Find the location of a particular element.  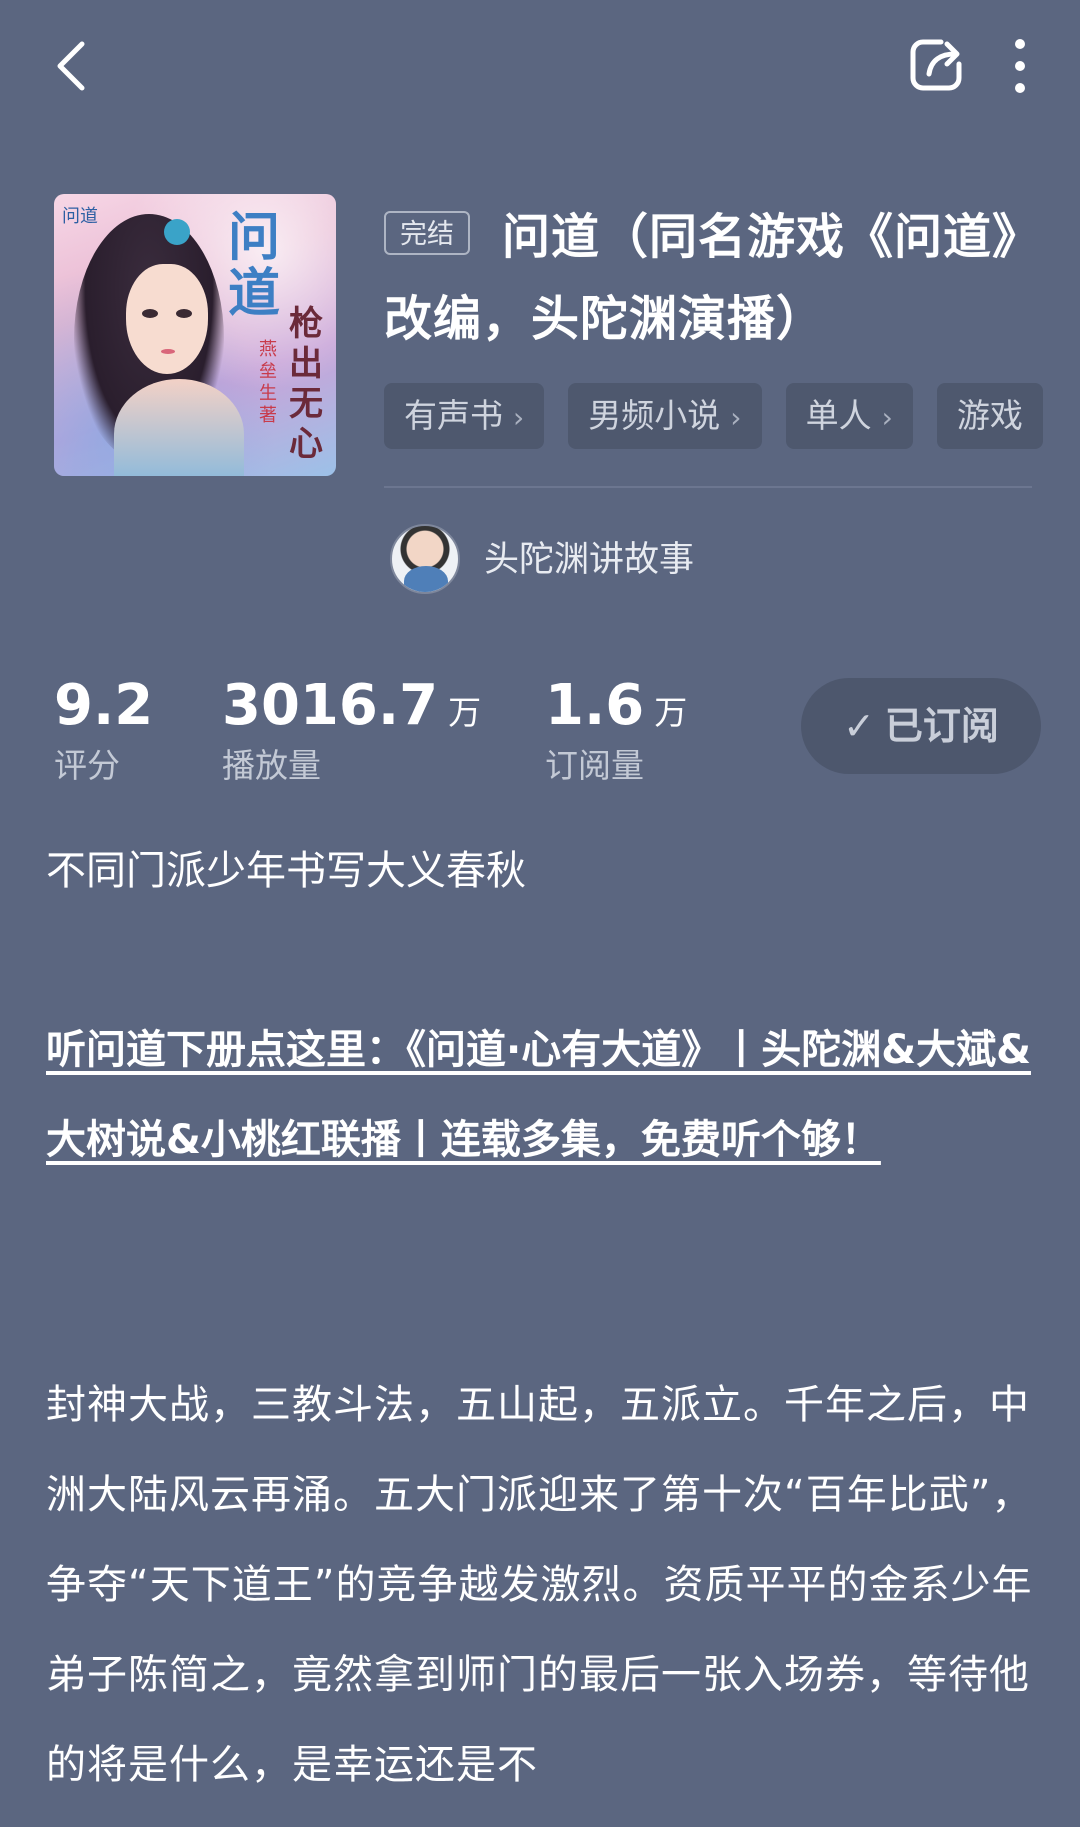

tag-audiobook: 有声书 › is located at coordinates (464, 416).